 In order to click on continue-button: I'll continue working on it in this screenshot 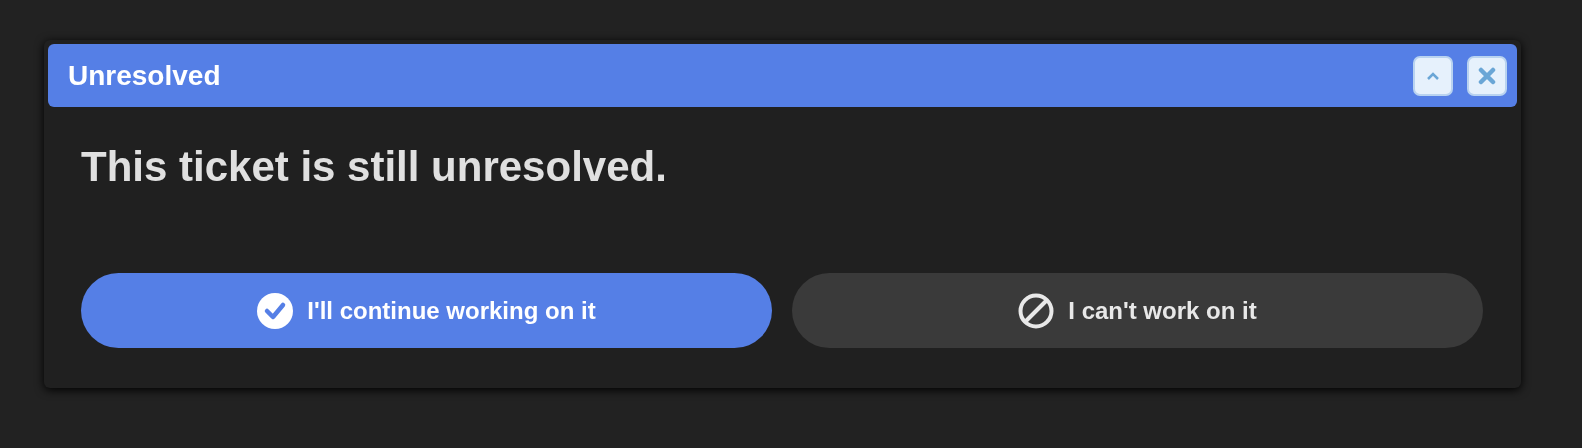, I will do `click(426, 310)`.